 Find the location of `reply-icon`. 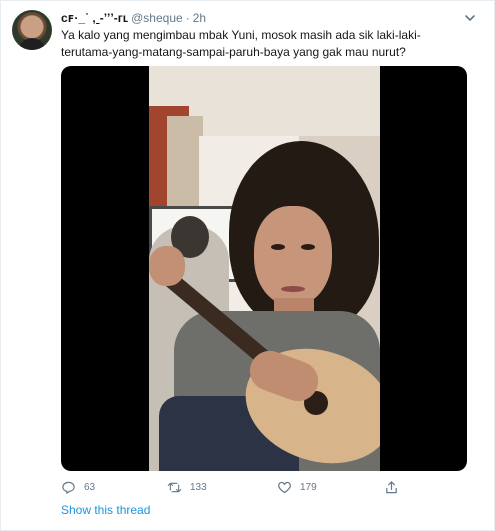

reply-icon is located at coordinates (68, 487).